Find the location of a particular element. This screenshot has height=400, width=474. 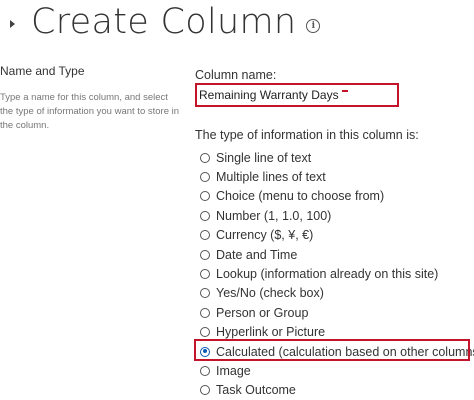

type-option-label: Task Outcome is located at coordinates (256, 390).